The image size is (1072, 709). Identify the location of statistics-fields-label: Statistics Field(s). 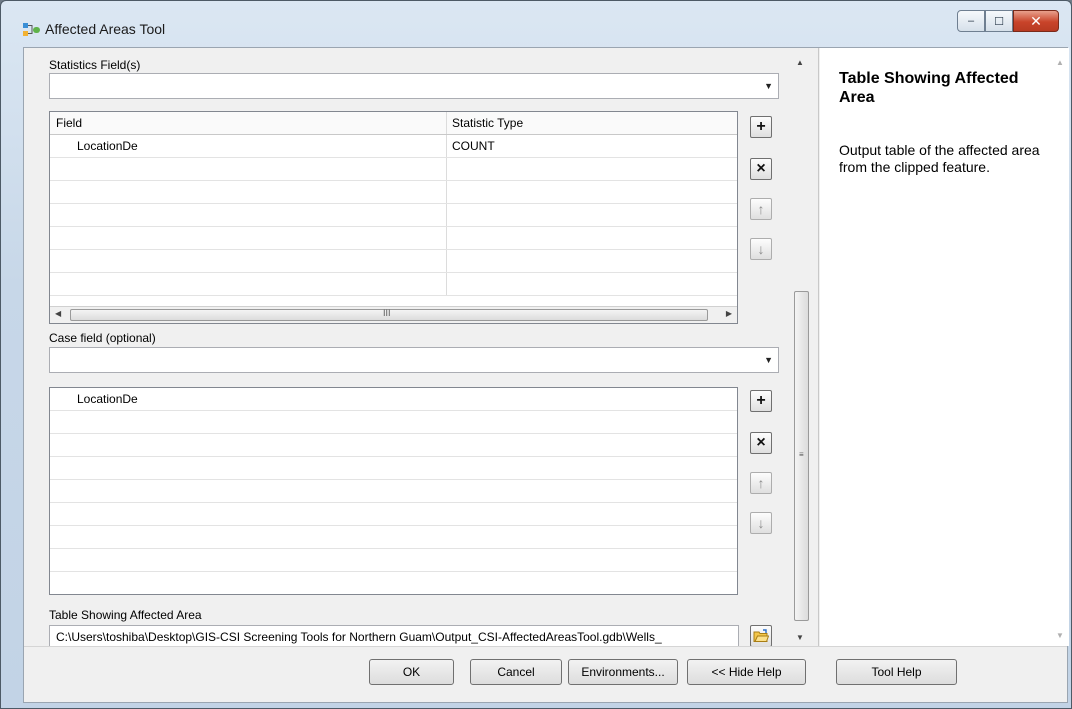
(95, 65).